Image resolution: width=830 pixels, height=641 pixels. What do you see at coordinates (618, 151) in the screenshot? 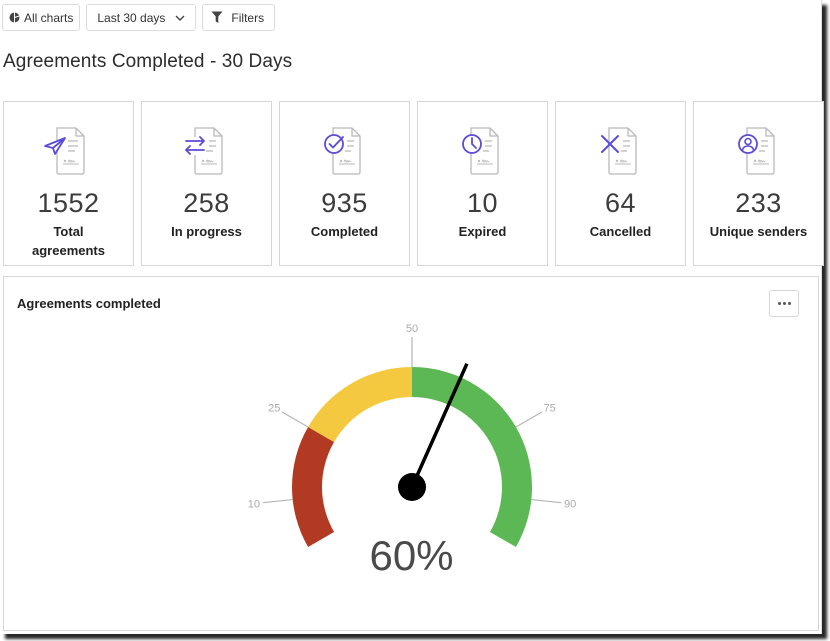
I see `x-icon` at bounding box center [618, 151].